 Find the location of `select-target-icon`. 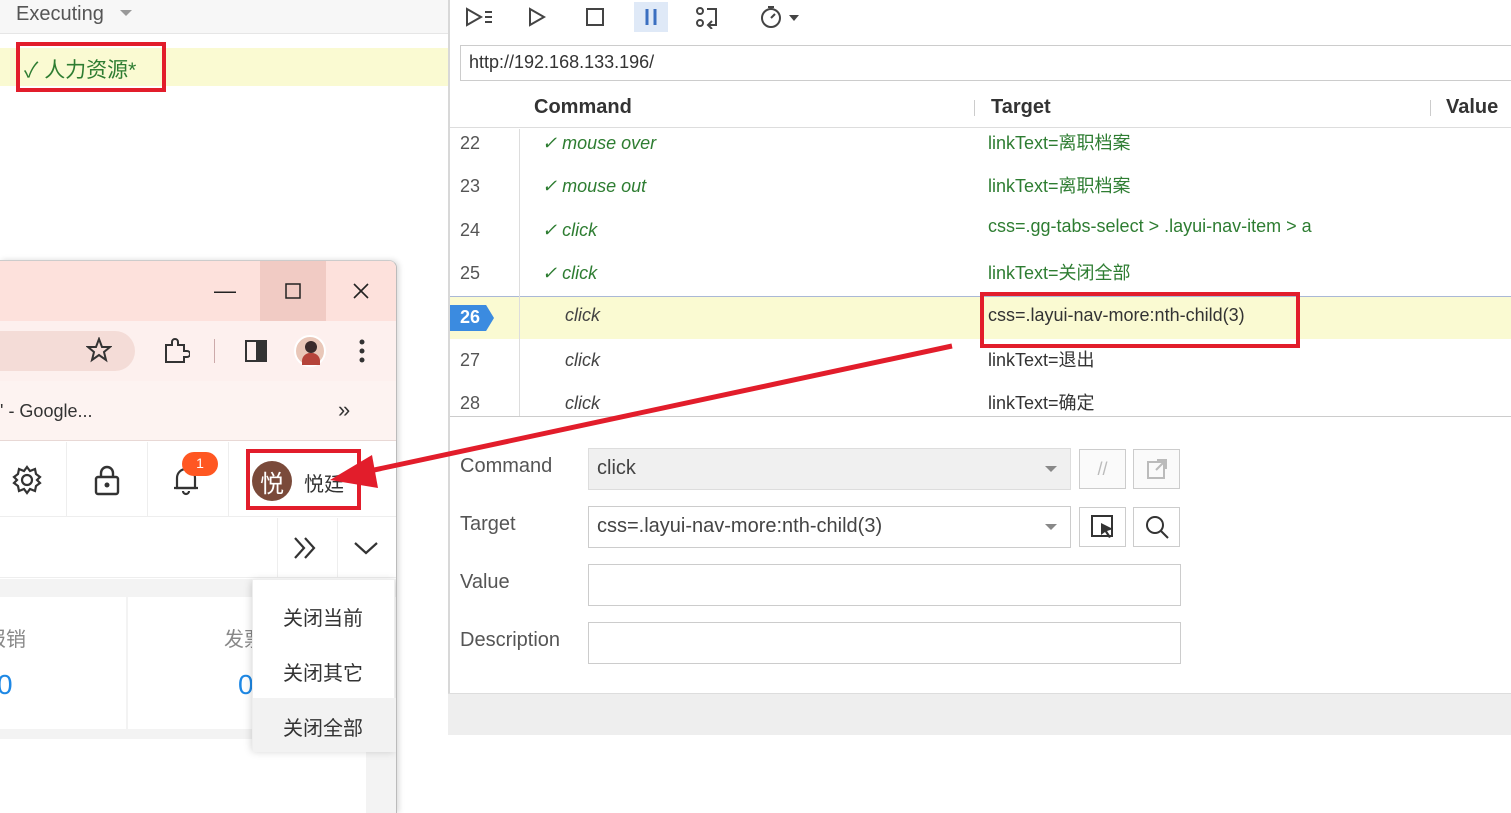

select-target-icon is located at coordinates (1101, 526).